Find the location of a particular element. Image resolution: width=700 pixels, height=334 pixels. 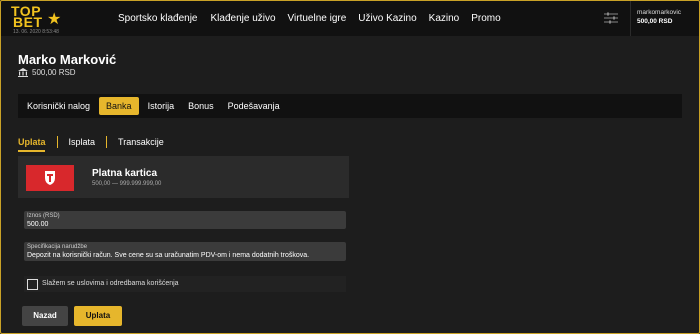

payment-method-title: Platna kartica is located at coordinates (125, 173).